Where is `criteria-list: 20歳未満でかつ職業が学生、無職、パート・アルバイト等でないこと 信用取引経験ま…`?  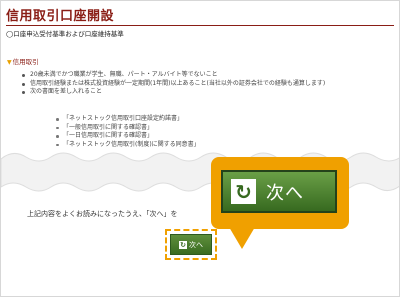
criteria-list: 20歳未満でかつ職業が学生、無職、パート・アルバイト等でないこと 信用取引経験ま… is located at coordinates (207, 84).